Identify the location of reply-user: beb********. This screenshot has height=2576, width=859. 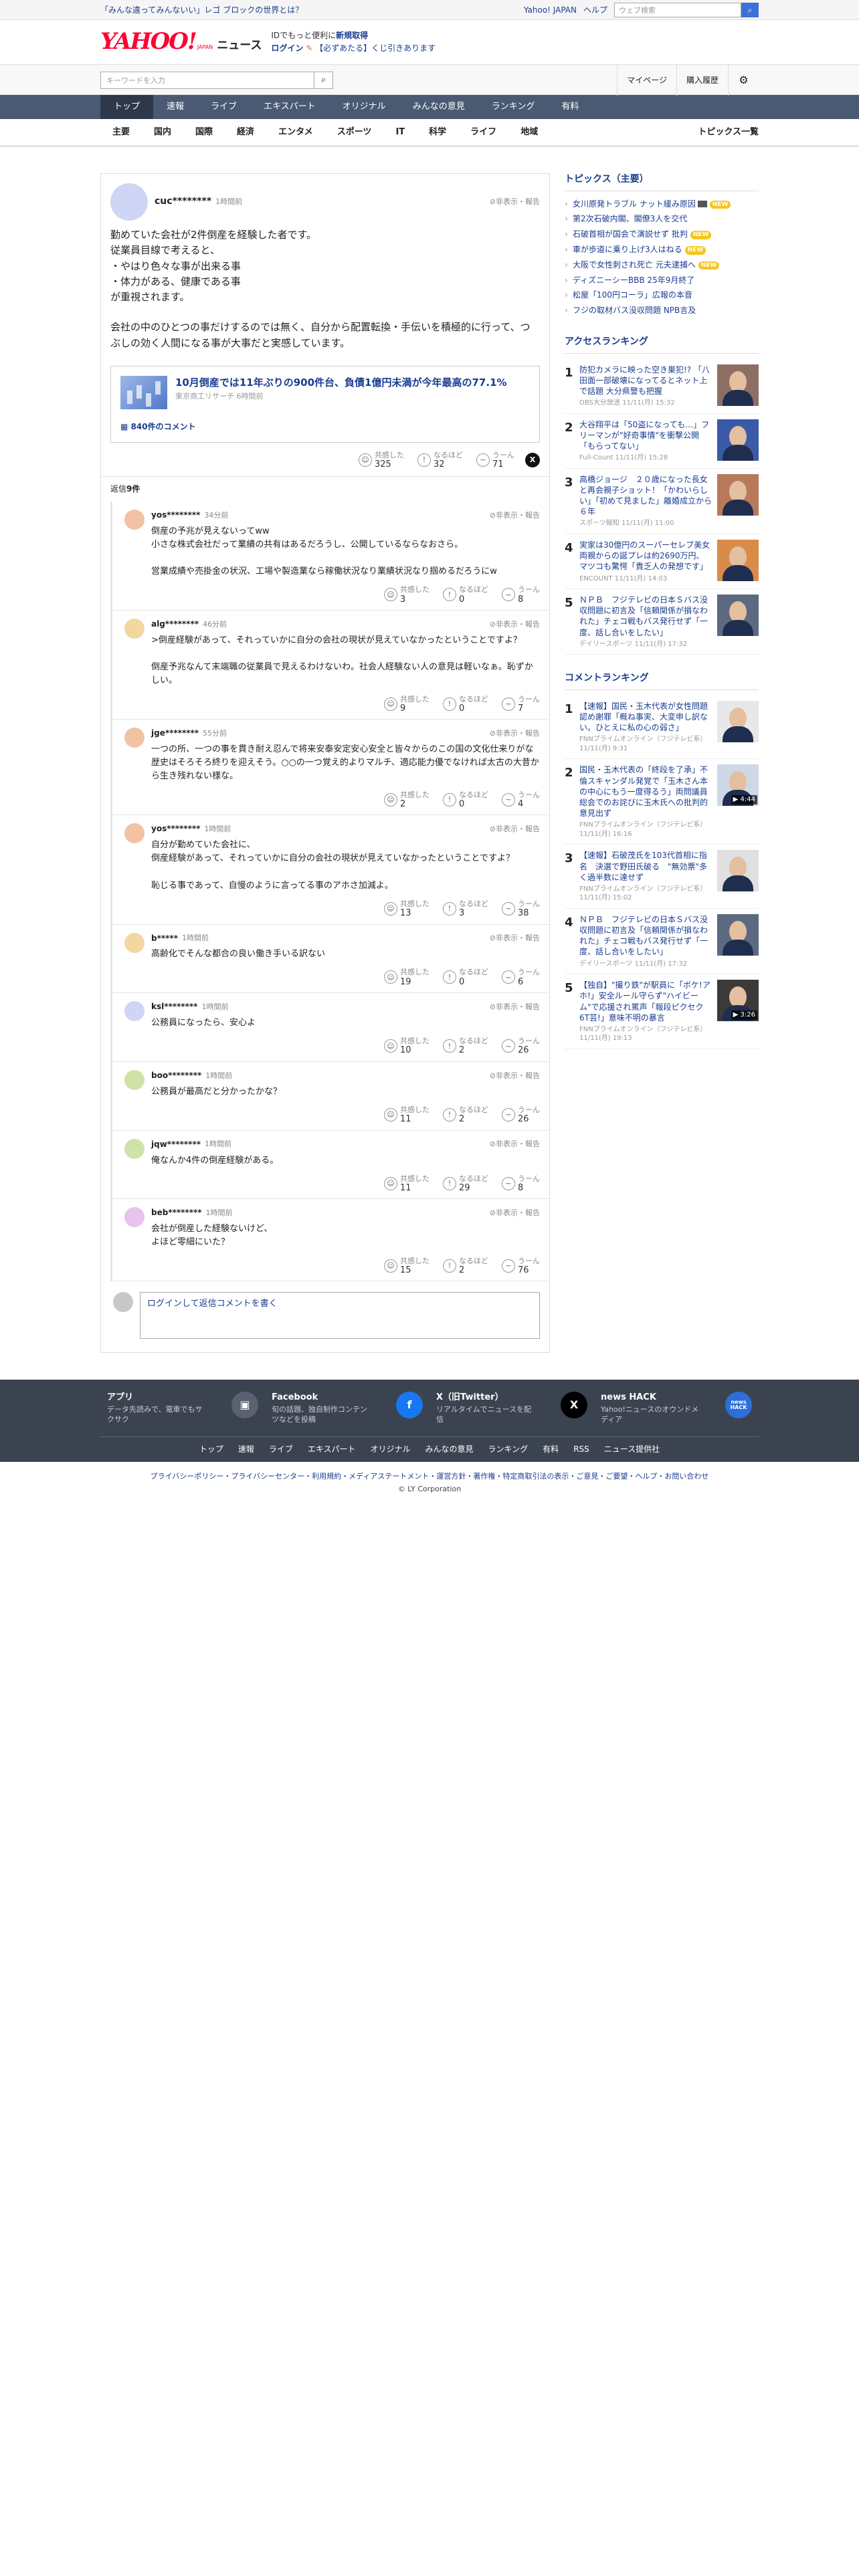
(177, 1212).